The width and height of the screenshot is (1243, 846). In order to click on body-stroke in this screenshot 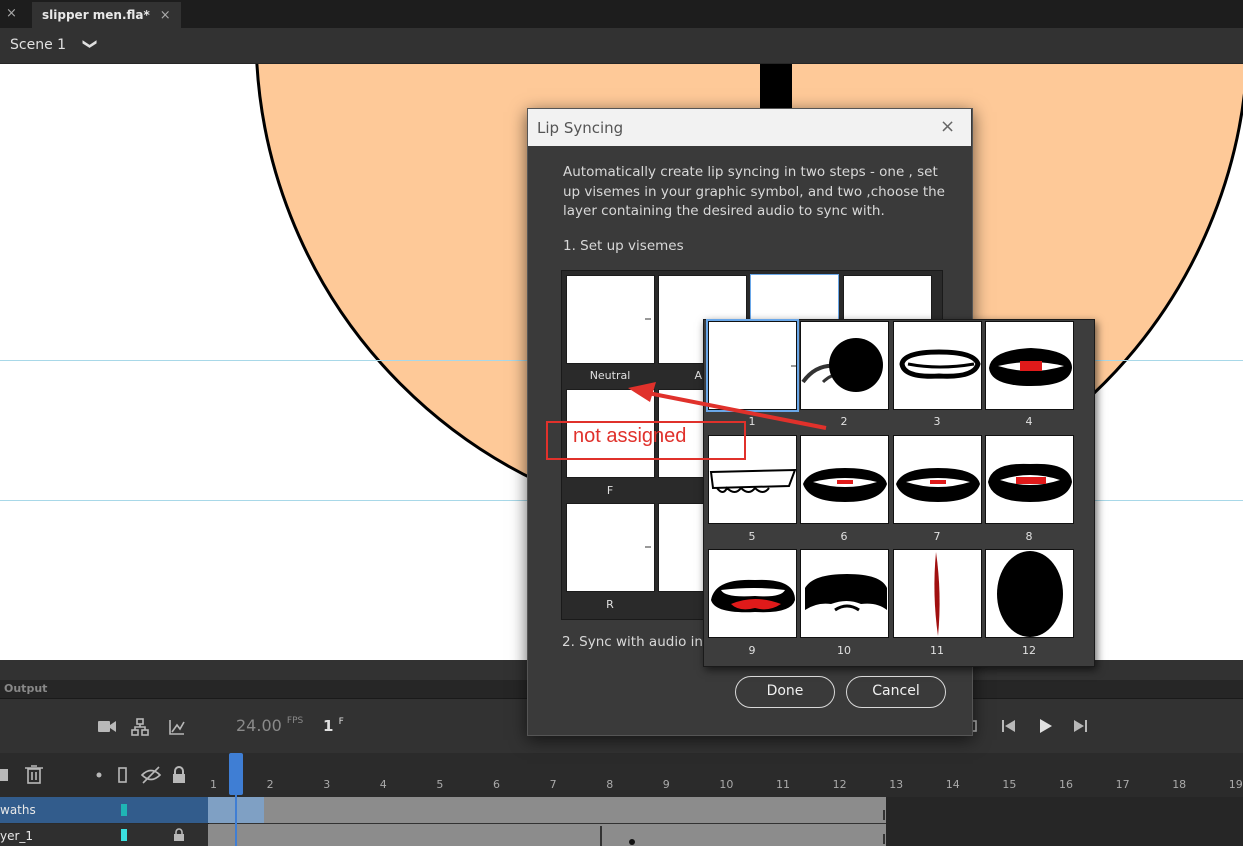, I will do `click(776, 86)`.